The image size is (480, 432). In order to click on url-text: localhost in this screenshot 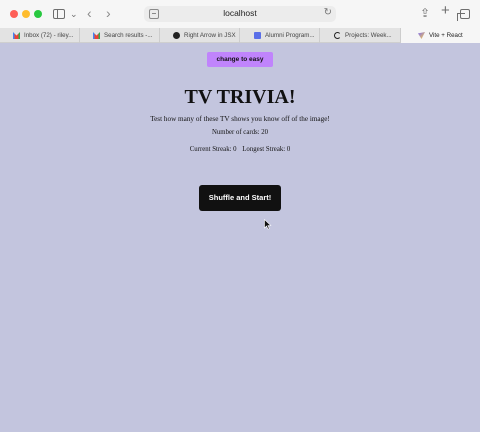, I will do `click(240, 13)`.